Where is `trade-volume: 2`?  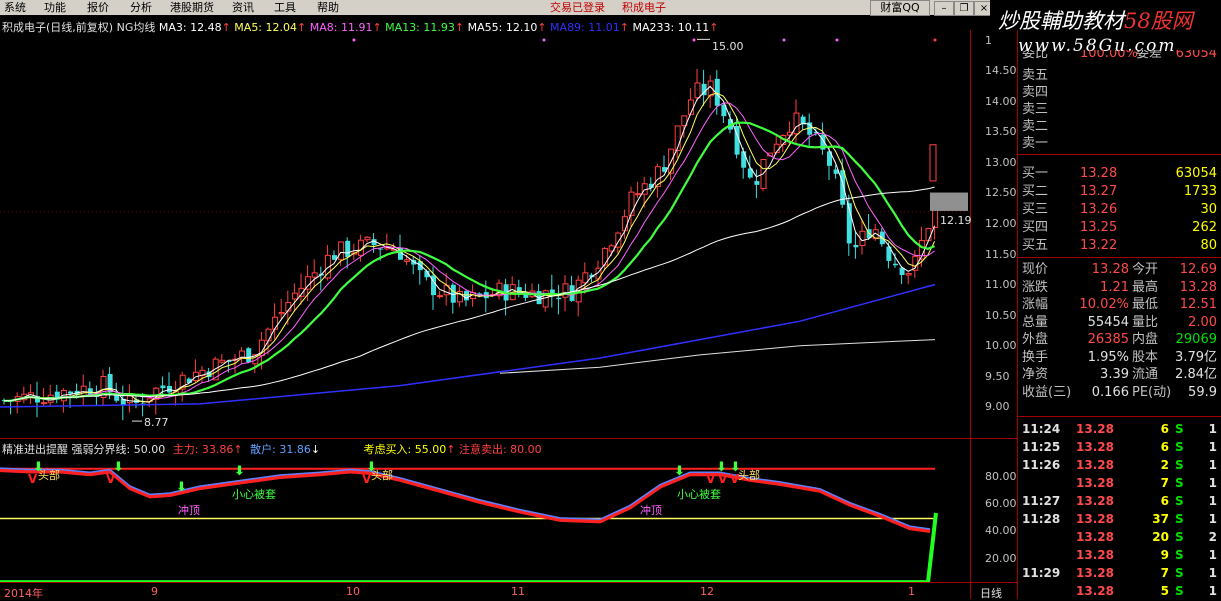
trade-volume: 2 is located at coordinates (1164, 465).